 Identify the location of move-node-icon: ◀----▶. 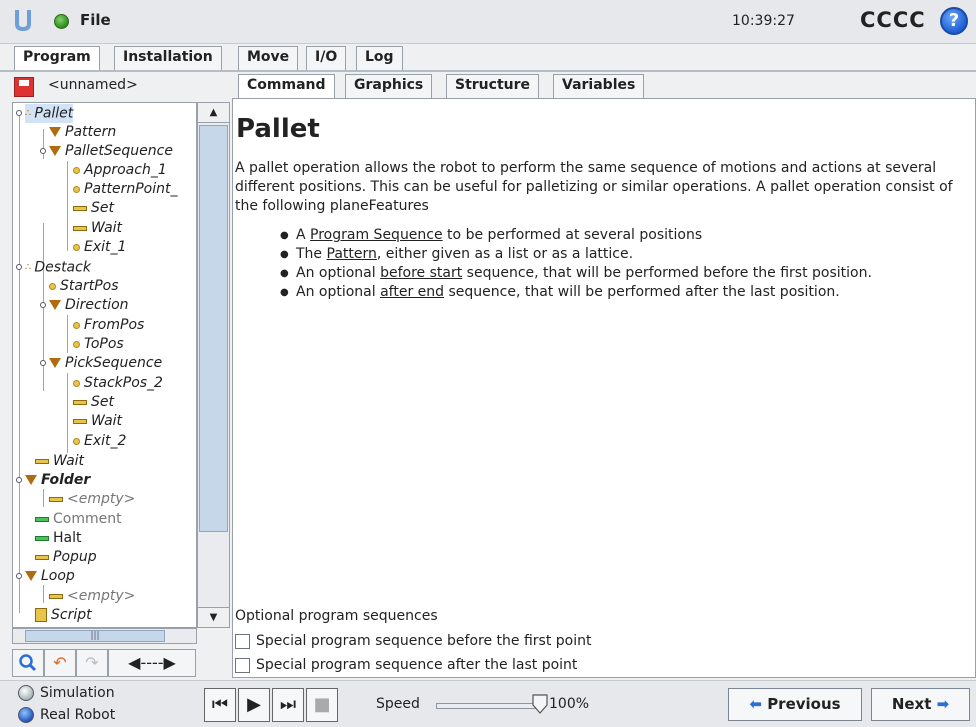
(152, 663).